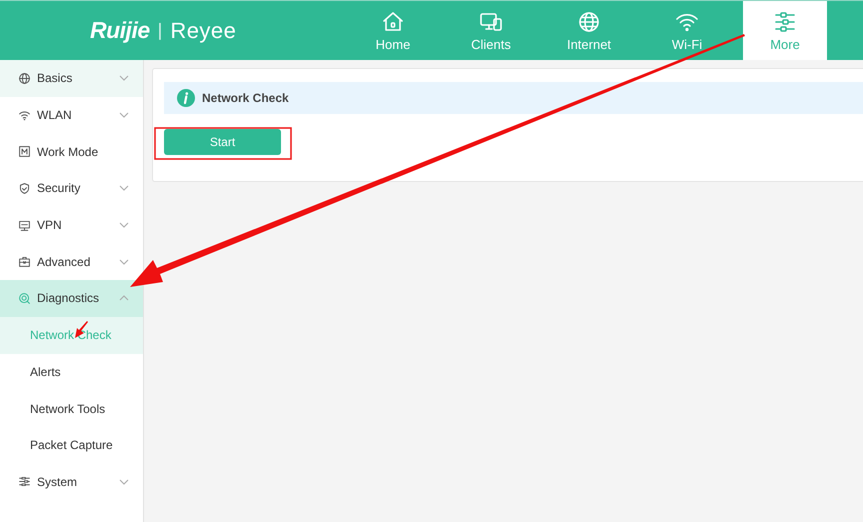 The image size is (863, 522). What do you see at coordinates (71, 78) in the screenshot?
I see `sidebar-item: Basics` at bounding box center [71, 78].